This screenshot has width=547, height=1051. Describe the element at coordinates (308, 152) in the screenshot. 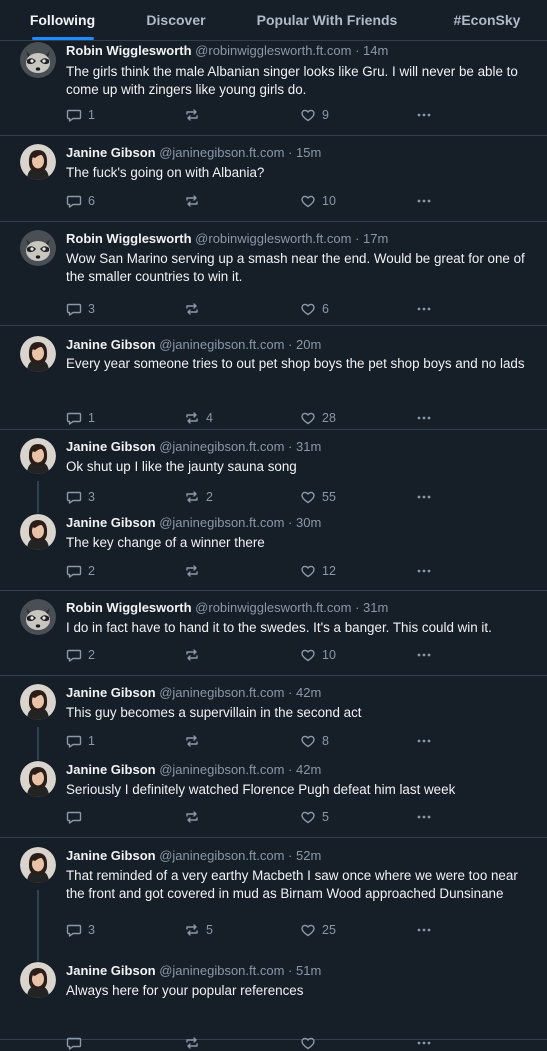

I see `post-time: 15m` at that location.